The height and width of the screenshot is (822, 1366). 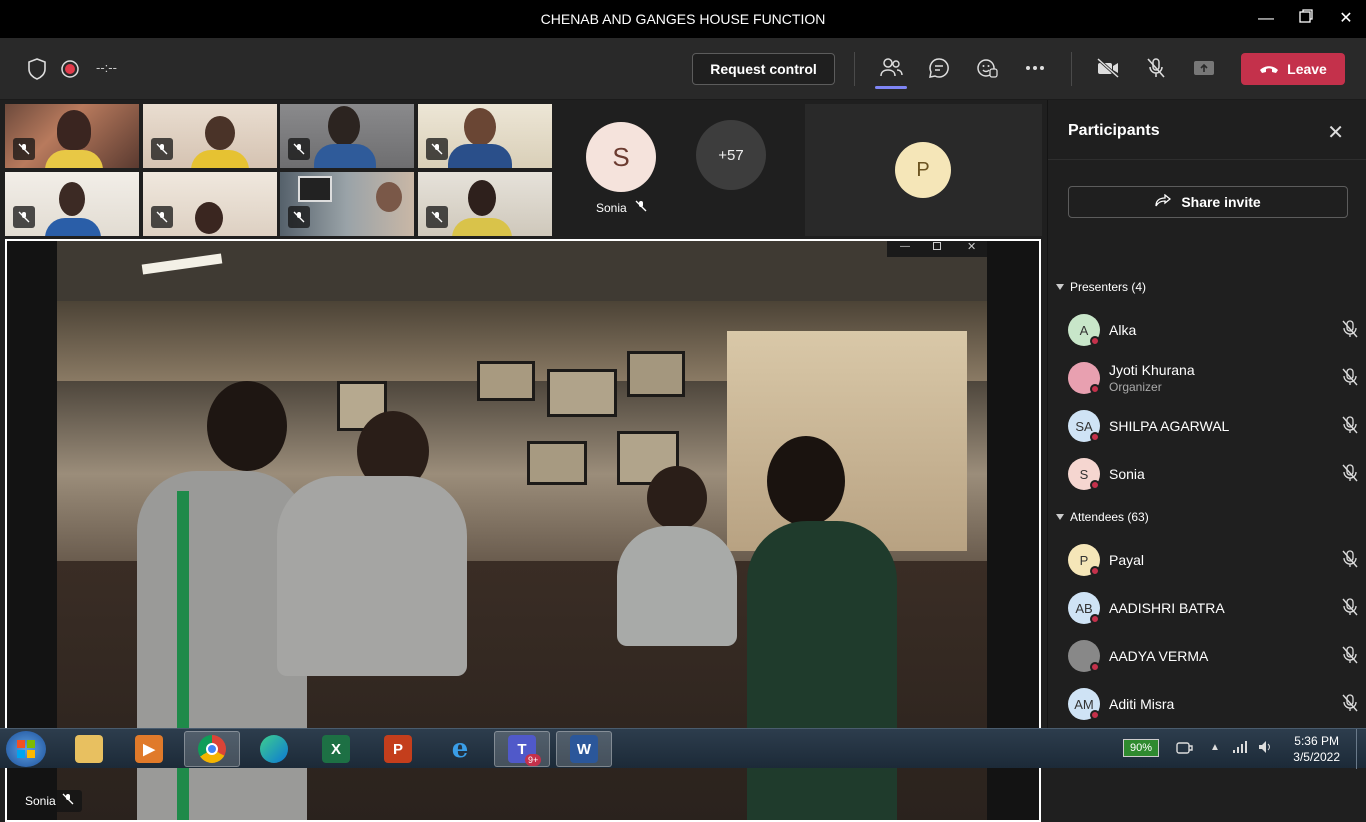 What do you see at coordinates (1127, 474) in the screenshot?
I see `participant-name: Sonia` at bounding box center [1127, 474].